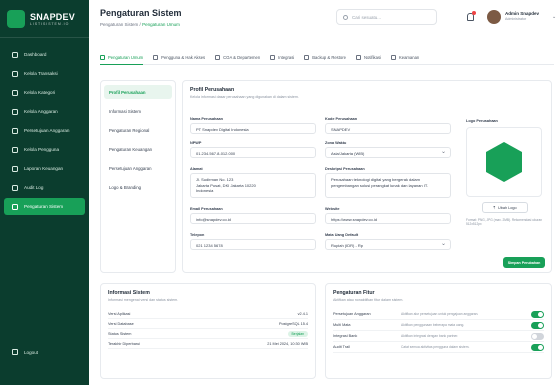  I want to click on home-icon, so click(15, 54).